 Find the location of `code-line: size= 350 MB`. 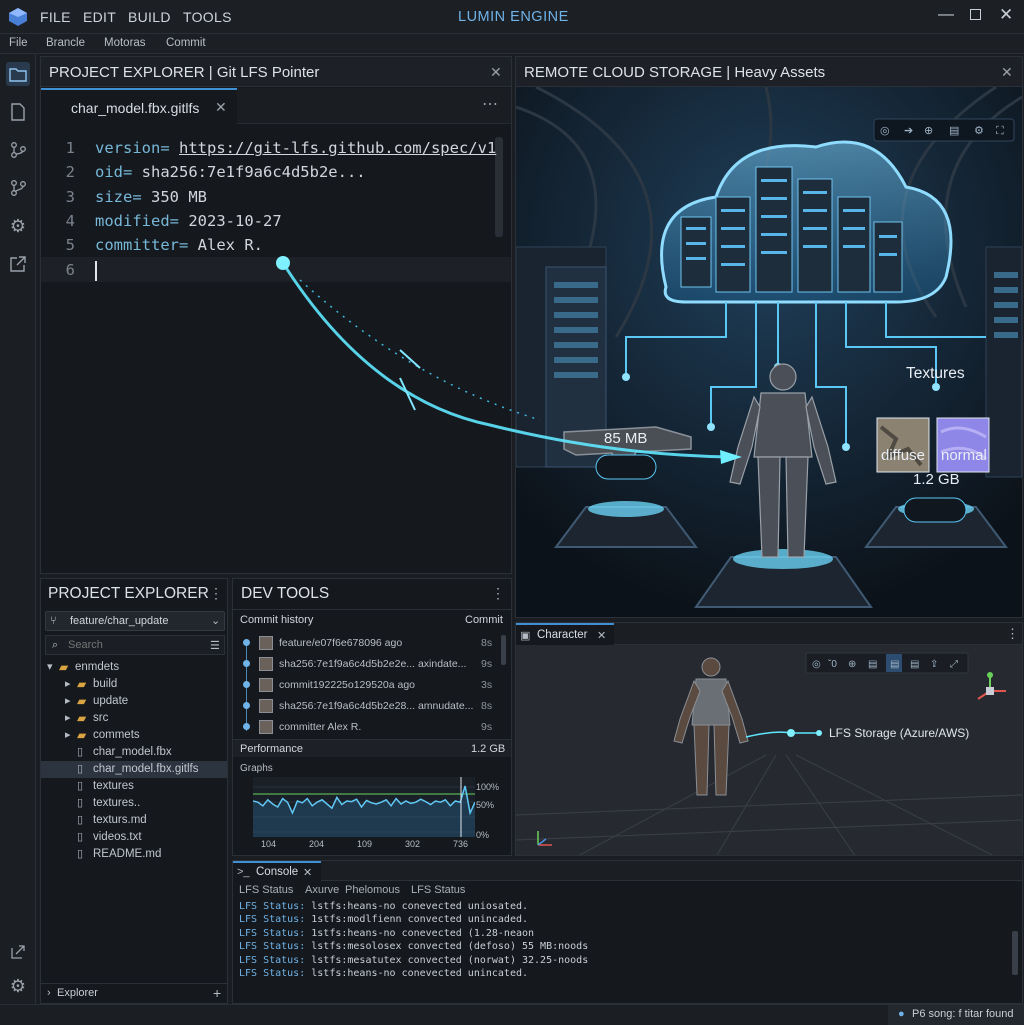

code-line: size= 350 MB is located at coordinates (151, 197).